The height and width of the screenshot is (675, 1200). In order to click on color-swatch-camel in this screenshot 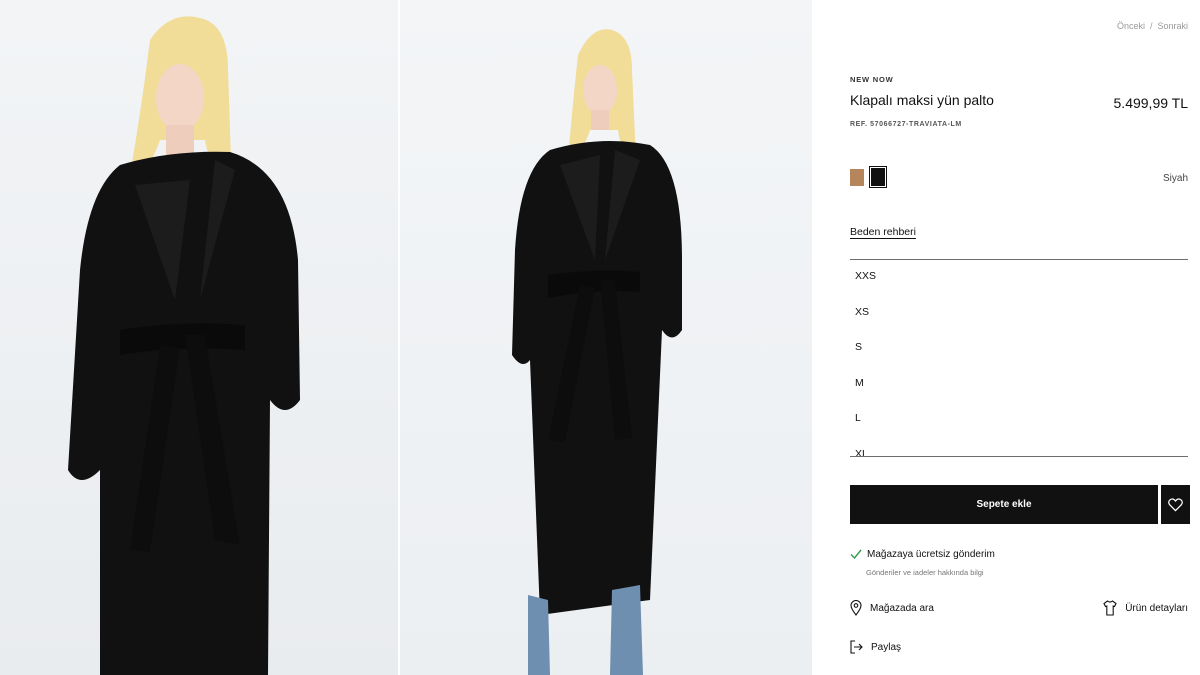, I will do `click(857, 177)`.